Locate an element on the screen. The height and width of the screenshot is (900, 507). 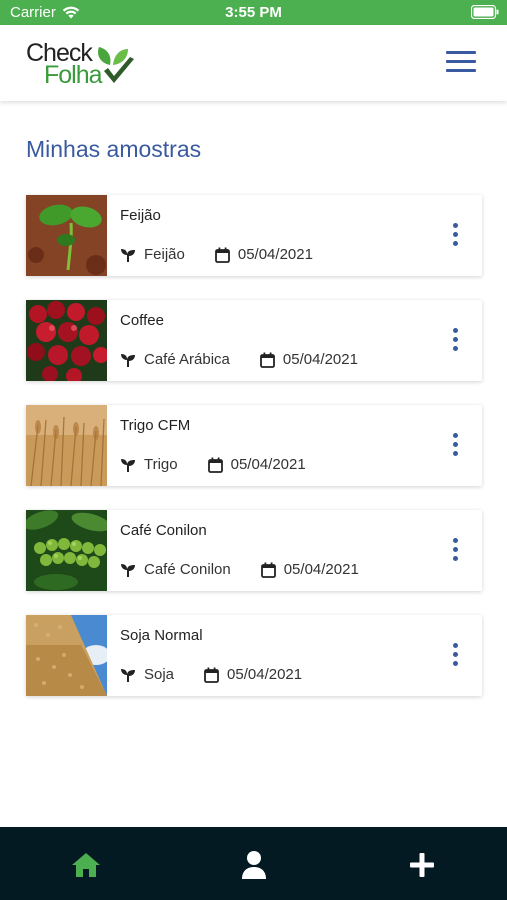
bottom-tab-bar is located at coordinates (253, 863).